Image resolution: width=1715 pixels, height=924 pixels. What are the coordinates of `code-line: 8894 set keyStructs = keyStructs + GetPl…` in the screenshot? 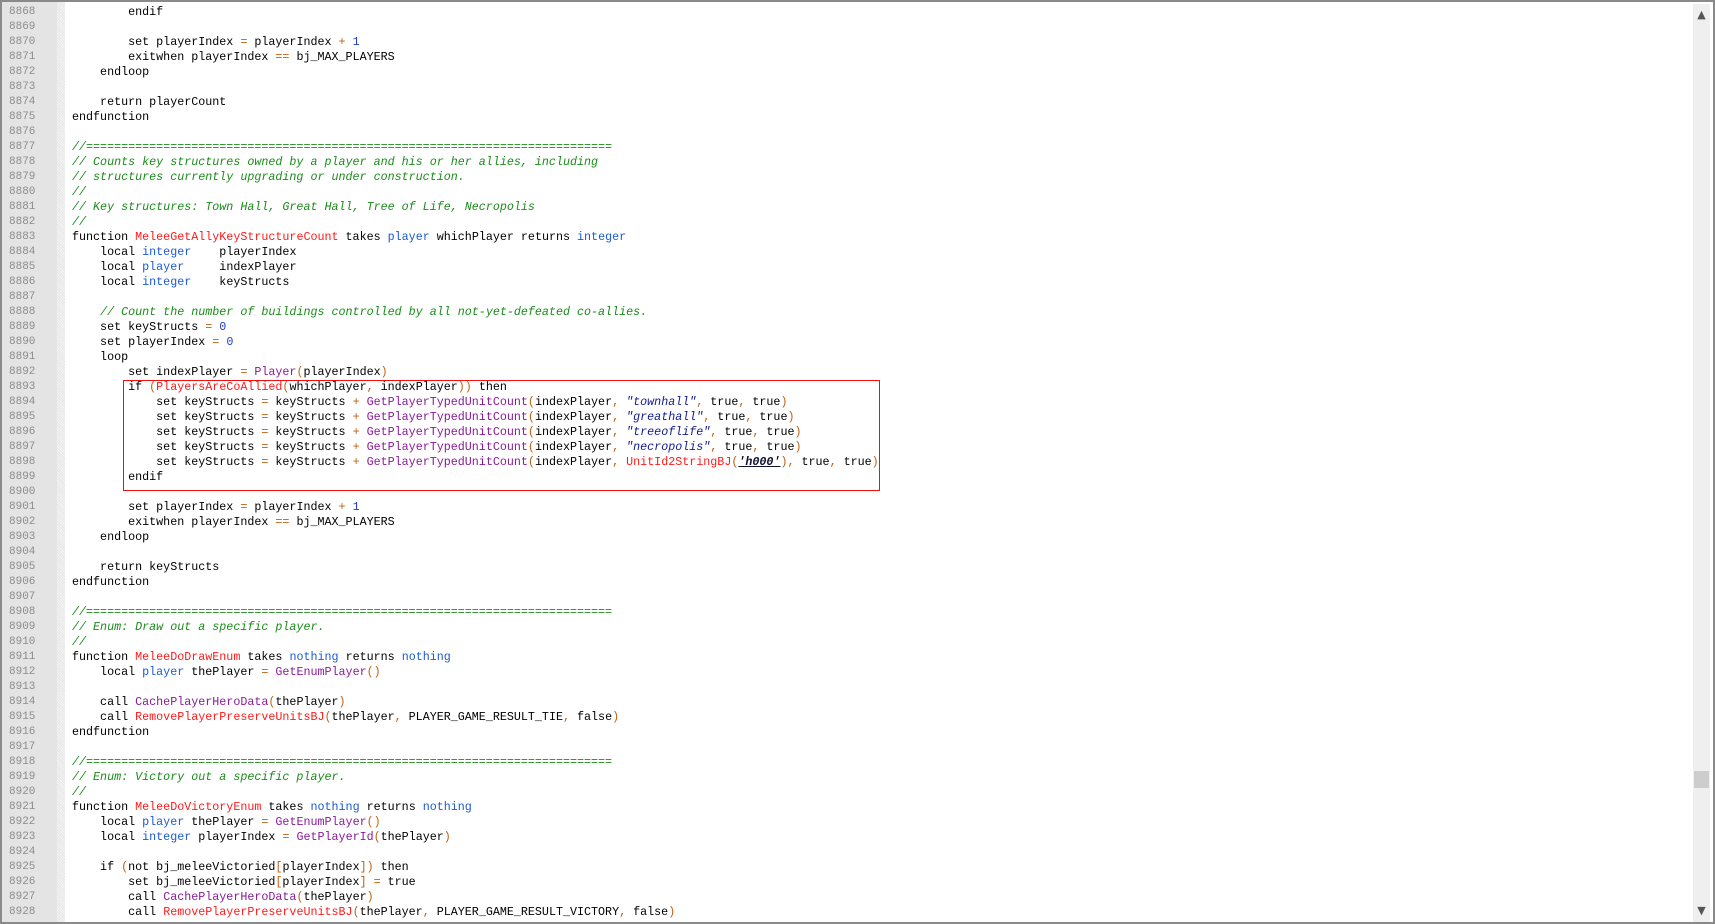 It's located at (846, 402).